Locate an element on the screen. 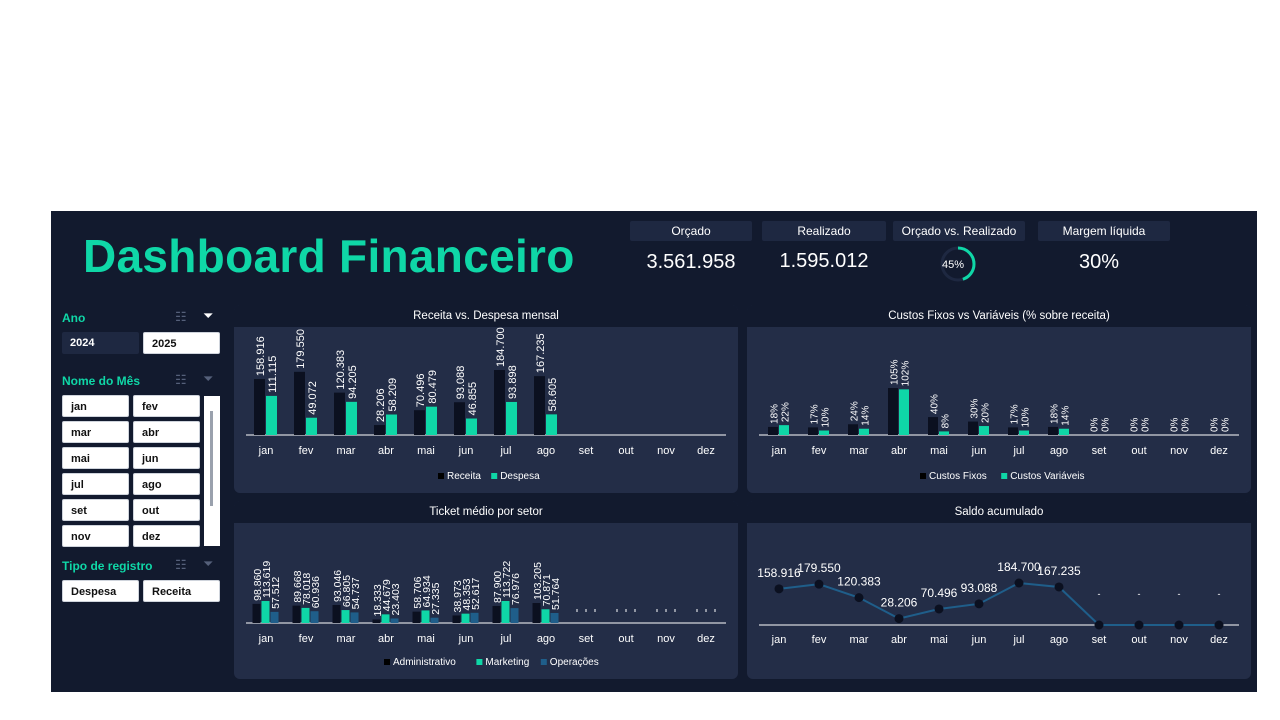 The width and height of the screenshot is (1280, 720). slicer-item-mai: mai is located at coordinates (95, 458).